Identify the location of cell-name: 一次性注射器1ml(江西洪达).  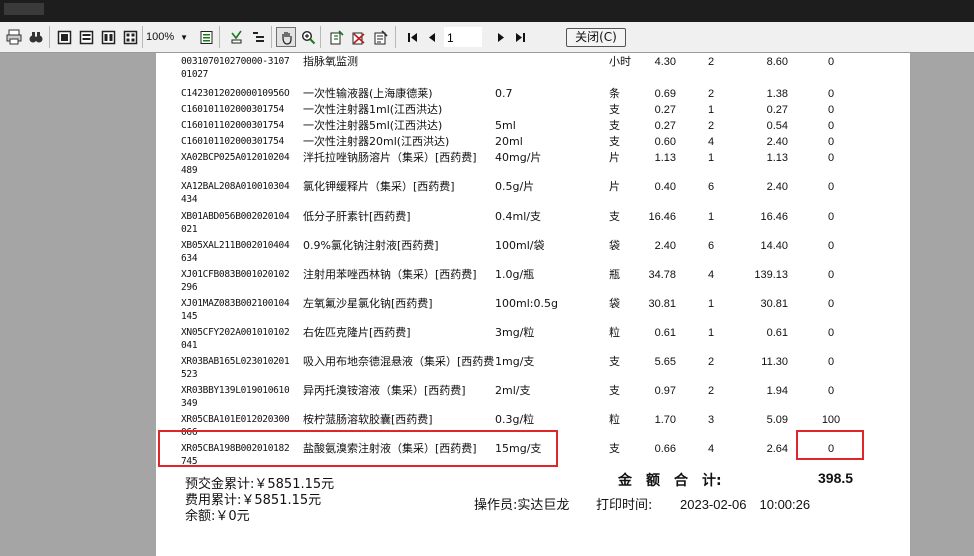
(373, 109).